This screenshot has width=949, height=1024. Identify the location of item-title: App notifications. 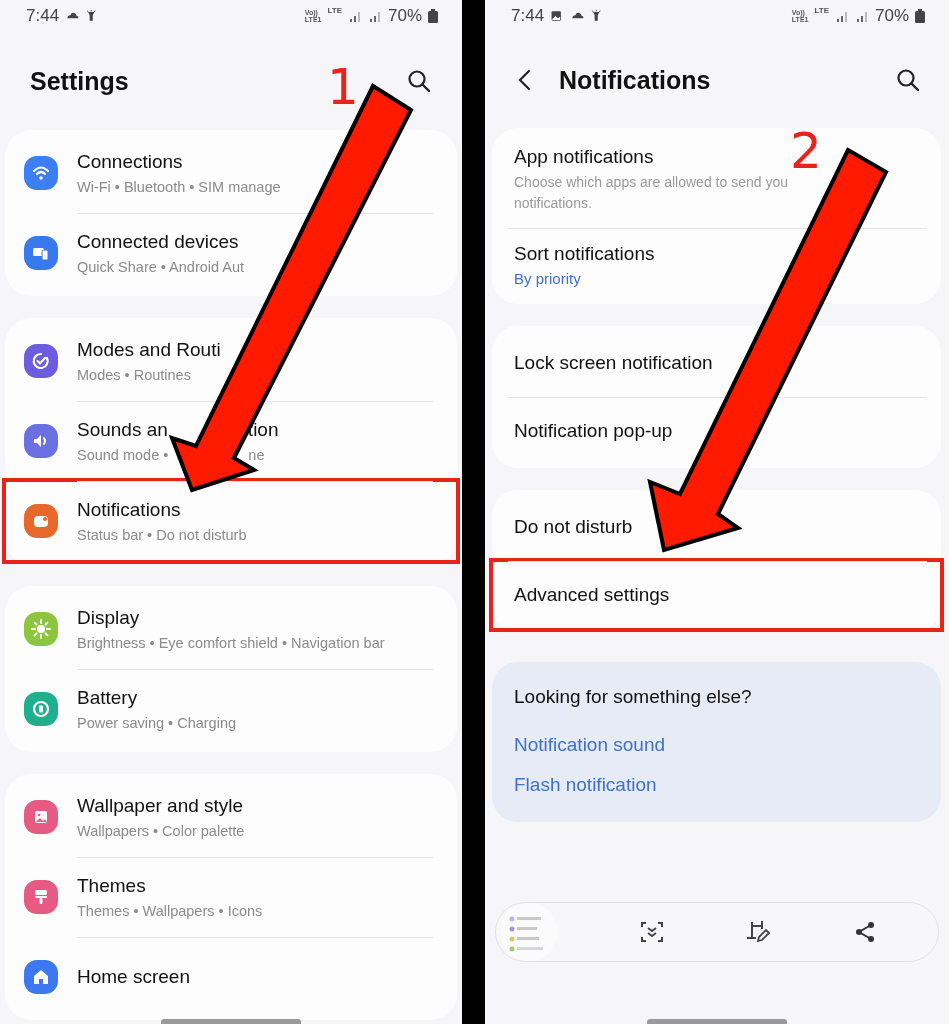
(584, 157).